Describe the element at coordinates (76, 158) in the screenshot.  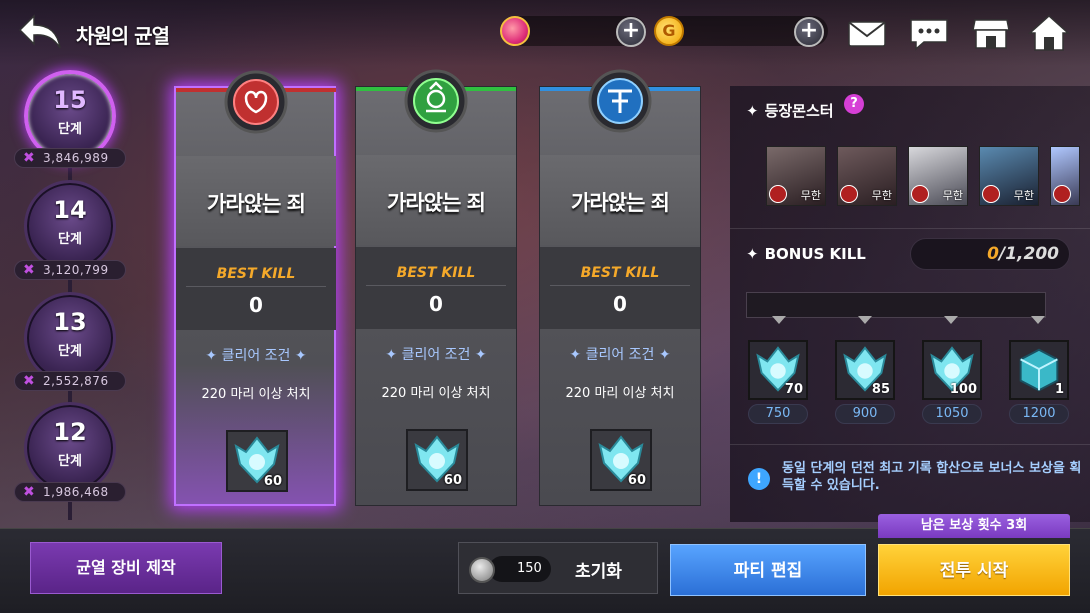
I see `stage-score-value: 3,846,989` at that location.